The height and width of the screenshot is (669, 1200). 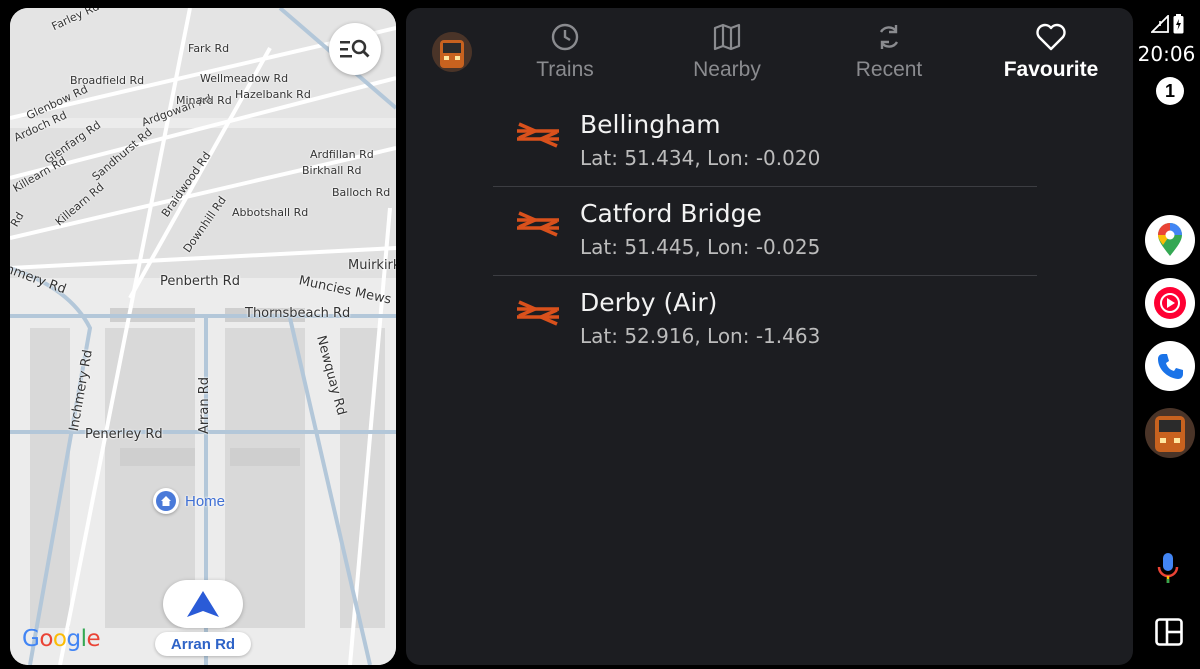 What do you see at coordinates (204, 405) in the screenshot?
I see `street-label: Arran Rd` at bounding box center [204, 405].